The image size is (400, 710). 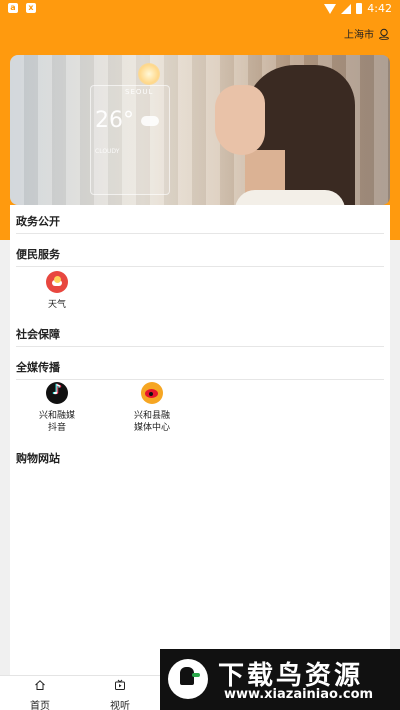 What do you see at coordinates (149, 74) in the screenshot?
I see `sun-glow` at bounding box center [149, 74].